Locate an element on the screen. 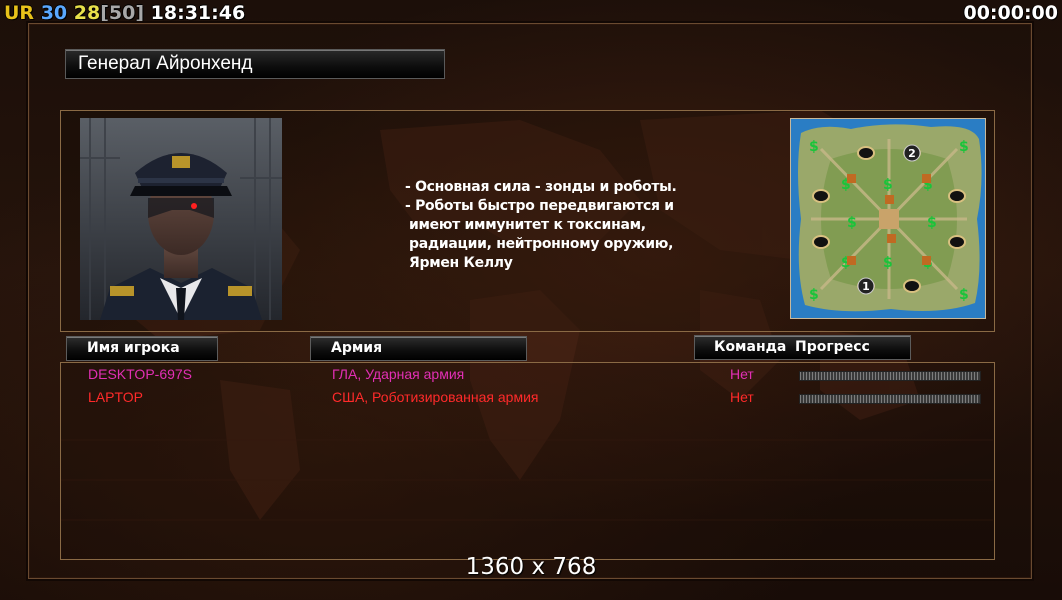 The image size is (1062, 600). player-name: DESKTOP-697S is located at coordinates (140, 374).